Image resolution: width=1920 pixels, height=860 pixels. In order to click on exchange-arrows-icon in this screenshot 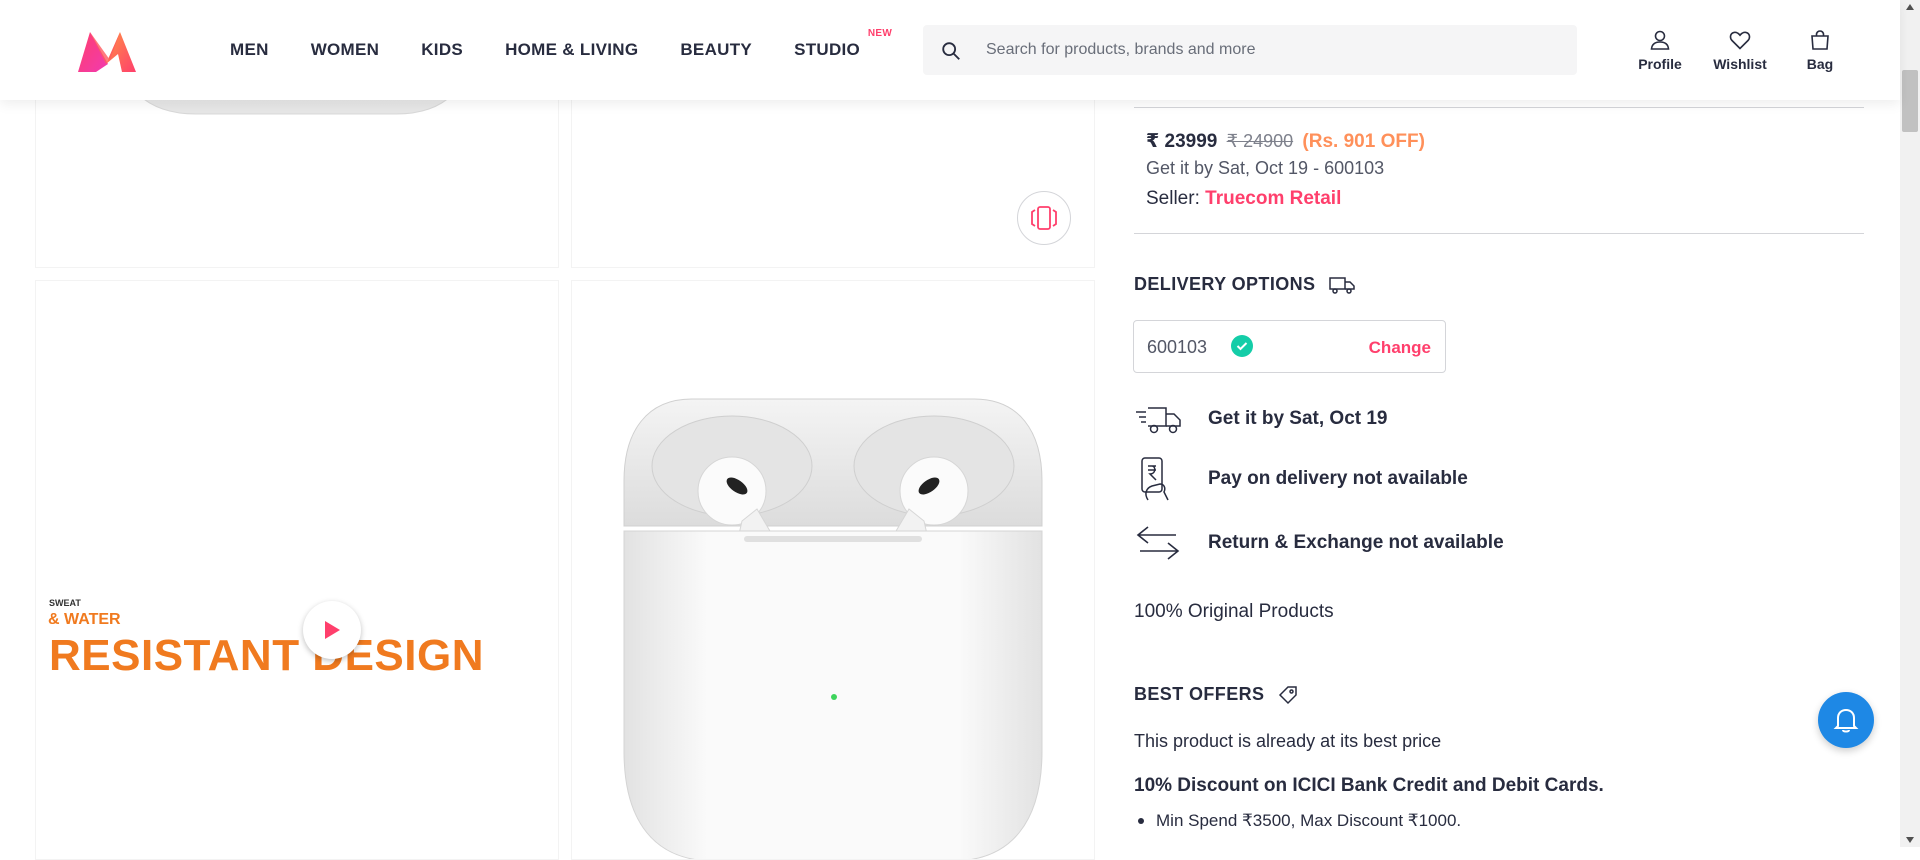, I will do `click(1159, 543)`.